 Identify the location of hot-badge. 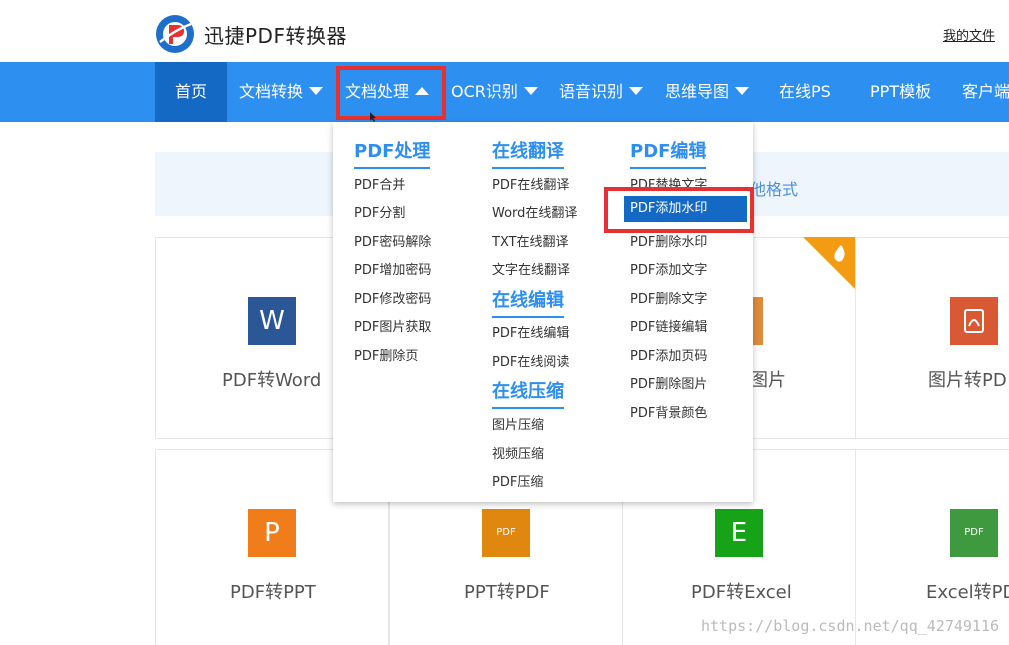
(829, 263).